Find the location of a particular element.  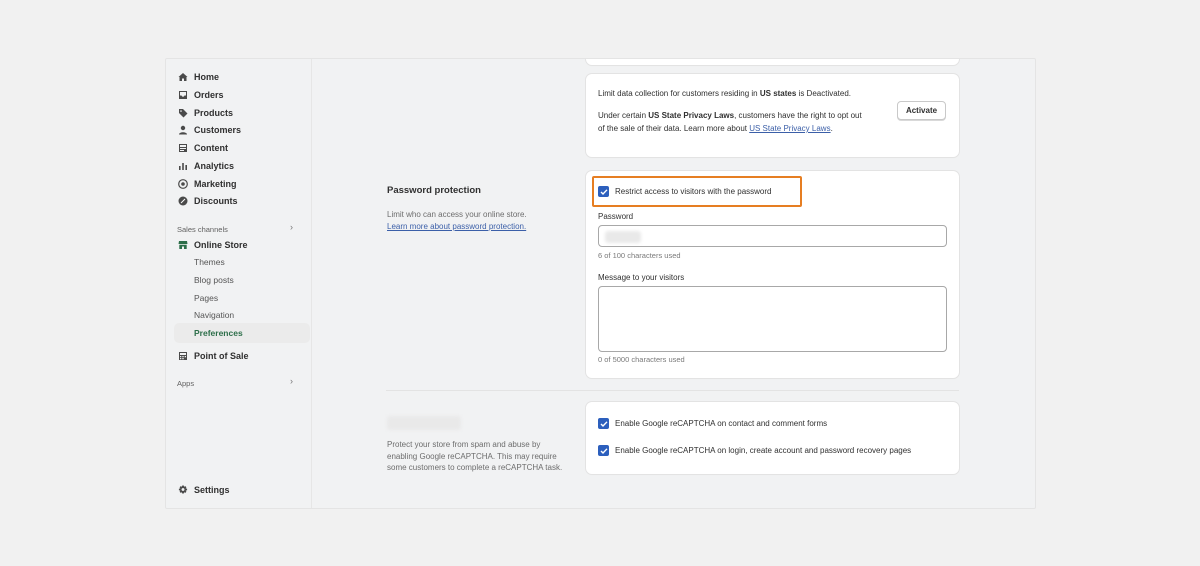

sidebar-item-settings: Settings is located at coordinates (203, 489).